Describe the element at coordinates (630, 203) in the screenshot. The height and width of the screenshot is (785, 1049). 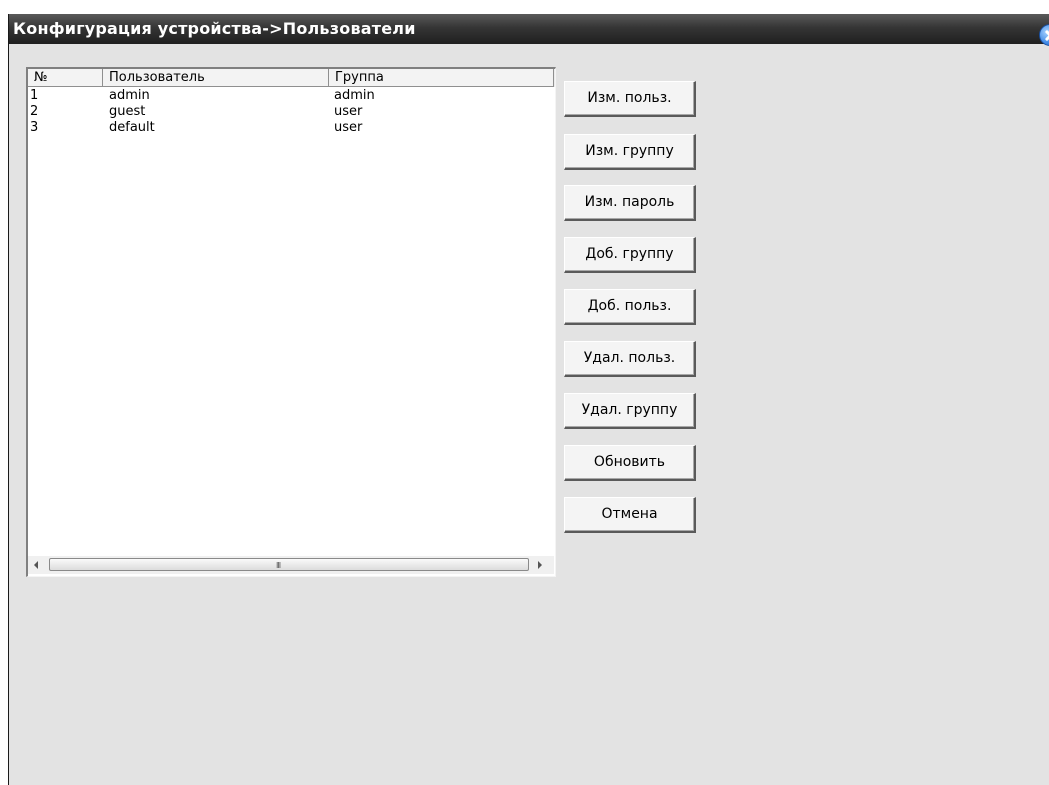
I see `edit-password-button: Изм. пароль` at that location.